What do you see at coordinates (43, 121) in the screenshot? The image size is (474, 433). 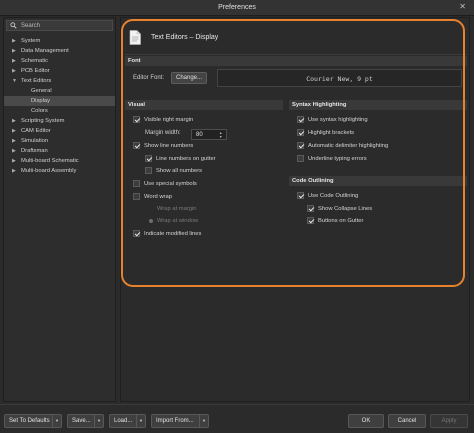 I see `tree-item-label: Scripting System` at bounding box center [43, 121].